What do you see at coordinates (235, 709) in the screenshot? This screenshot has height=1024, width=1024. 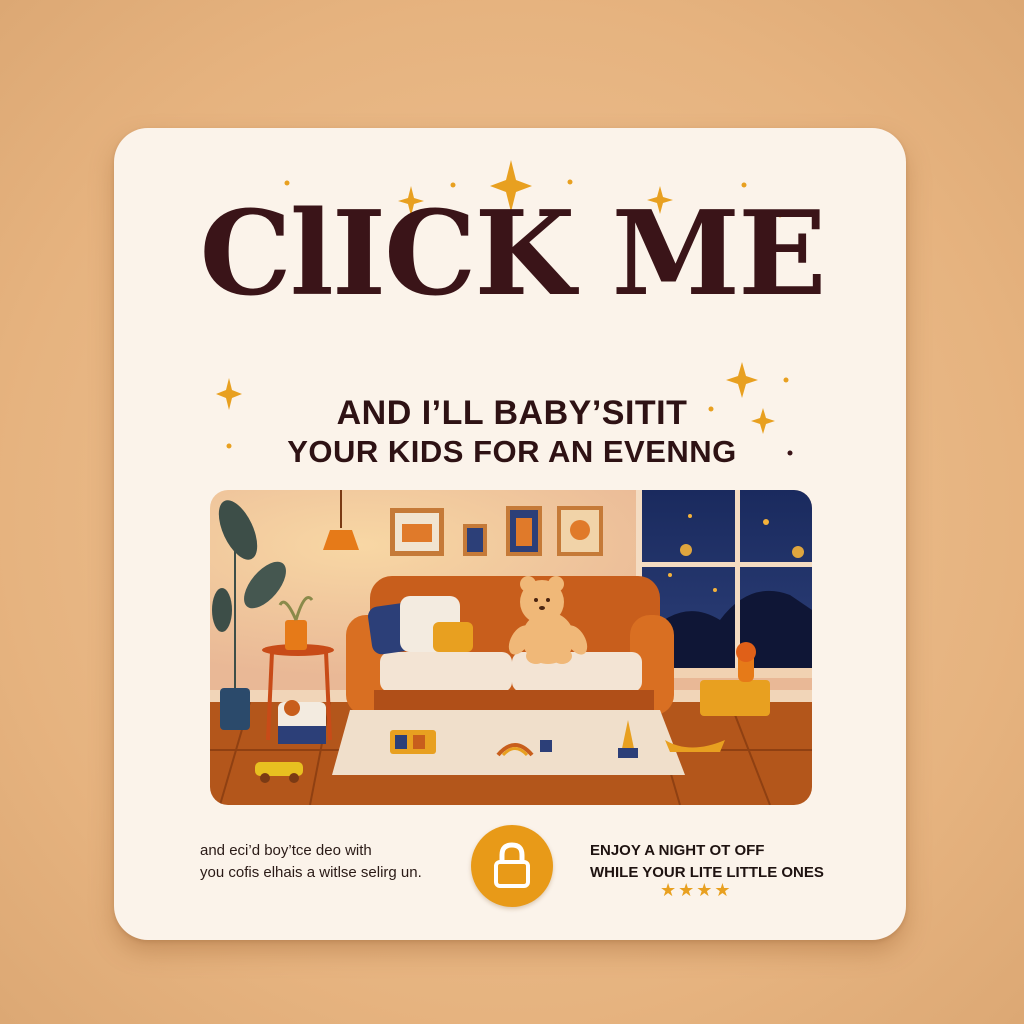 I see `plant-pot` at bounding box center [235, 709].